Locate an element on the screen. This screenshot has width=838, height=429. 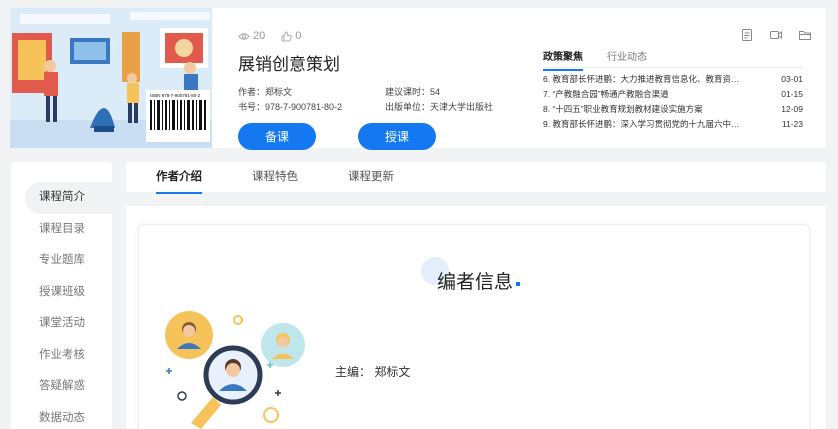
news-item: 9. 教育部长怀进鹏：深入学习贯彻党的十九届六中… 11-23 is located at coordinates (673, 124).